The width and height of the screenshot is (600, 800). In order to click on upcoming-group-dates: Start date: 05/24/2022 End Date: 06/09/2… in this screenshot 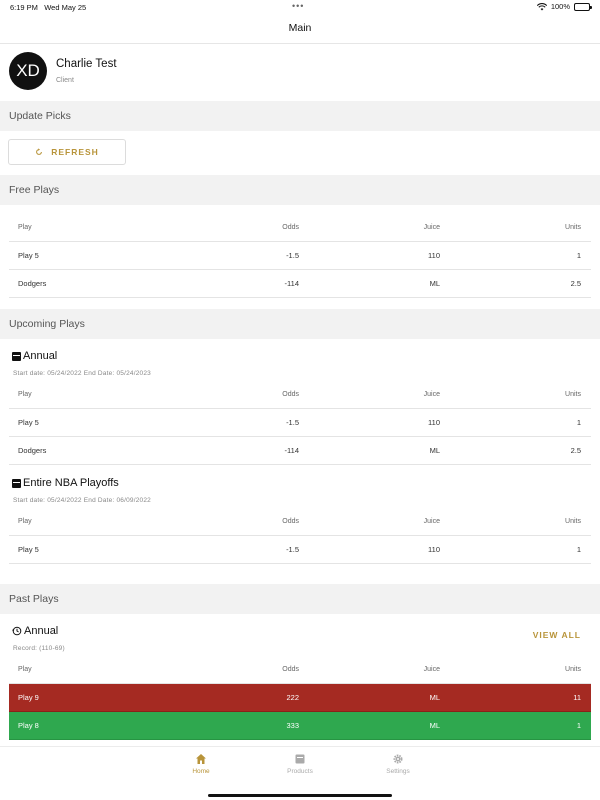, I will do `click(82, 500)`.